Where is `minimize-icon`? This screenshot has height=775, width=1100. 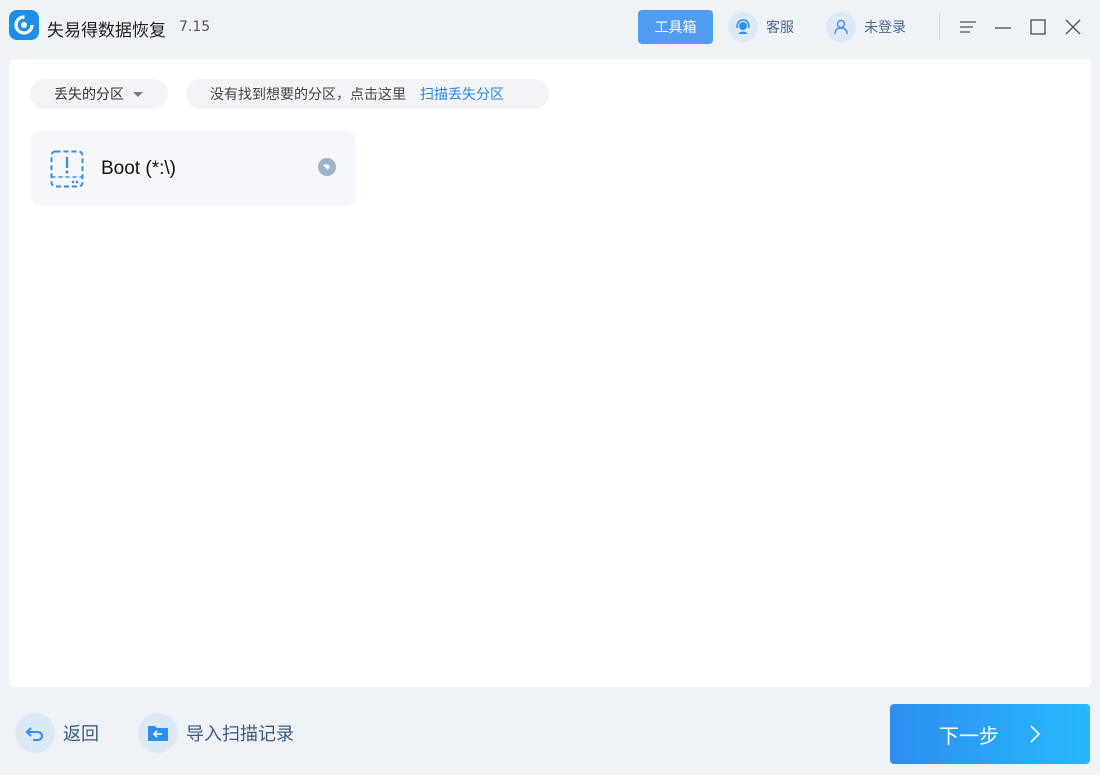 minimize-icon is located at coordinates (1003, 27).